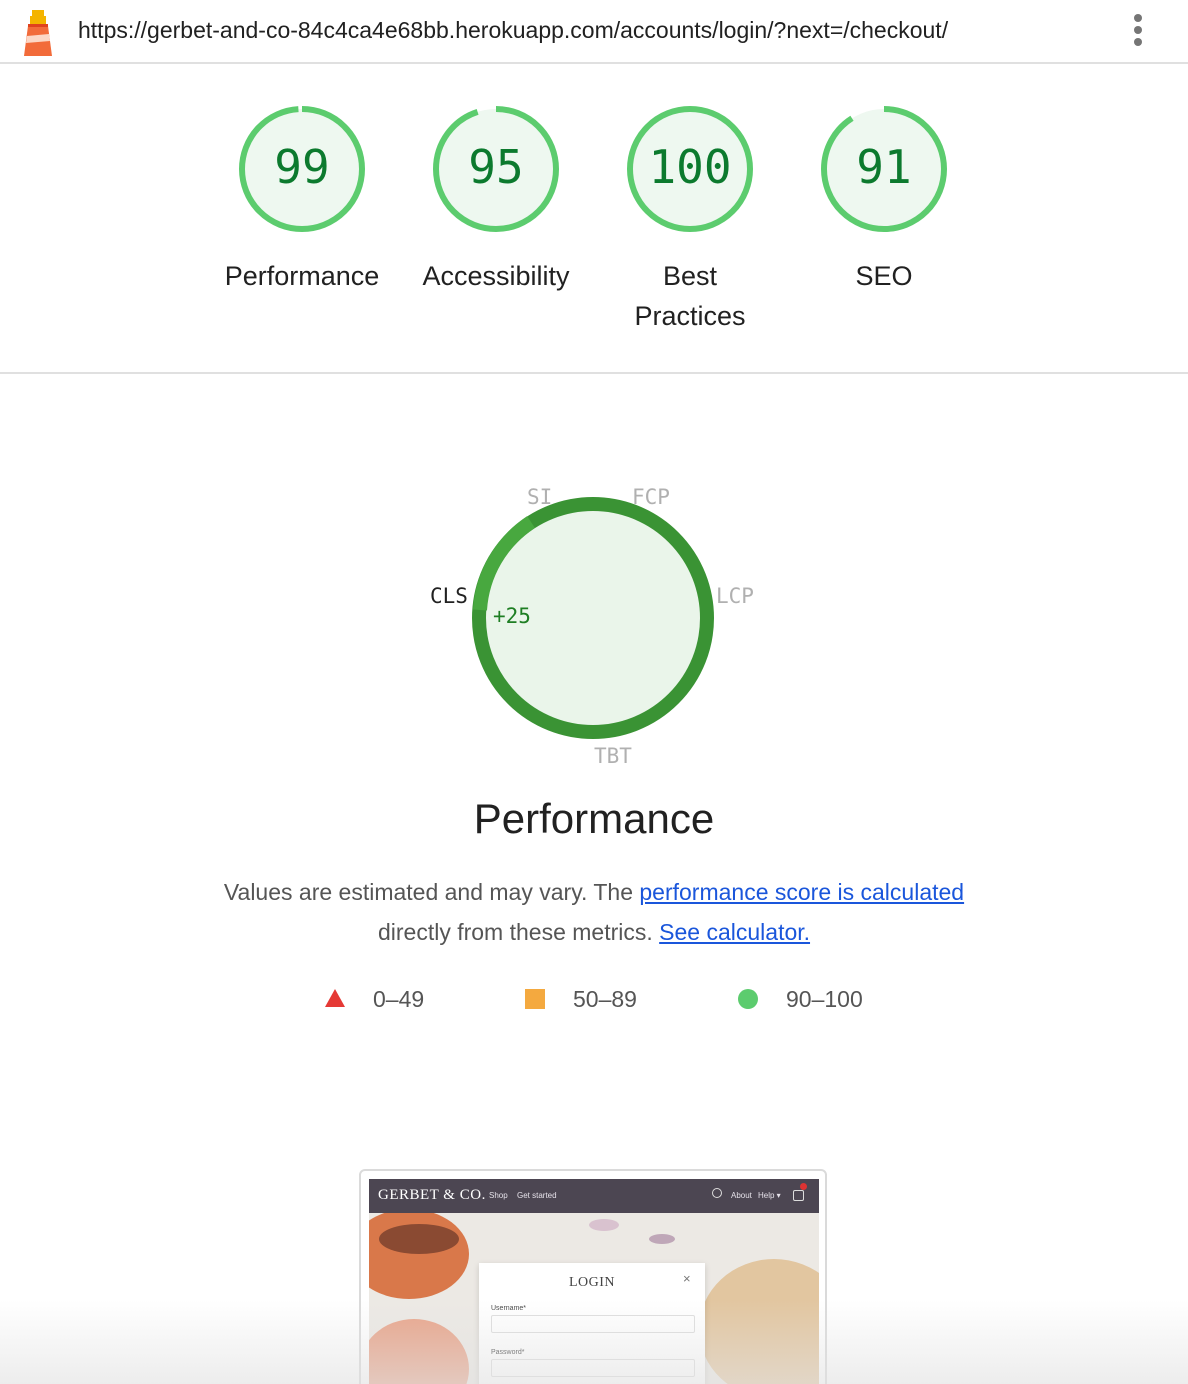 This screenshot has height=1384, width=1188. What do you see at coordinates (428, 892) in the screenshot?
I see `desc-text: Values are estimated and may vary. The` at bounding box center [428, 892].